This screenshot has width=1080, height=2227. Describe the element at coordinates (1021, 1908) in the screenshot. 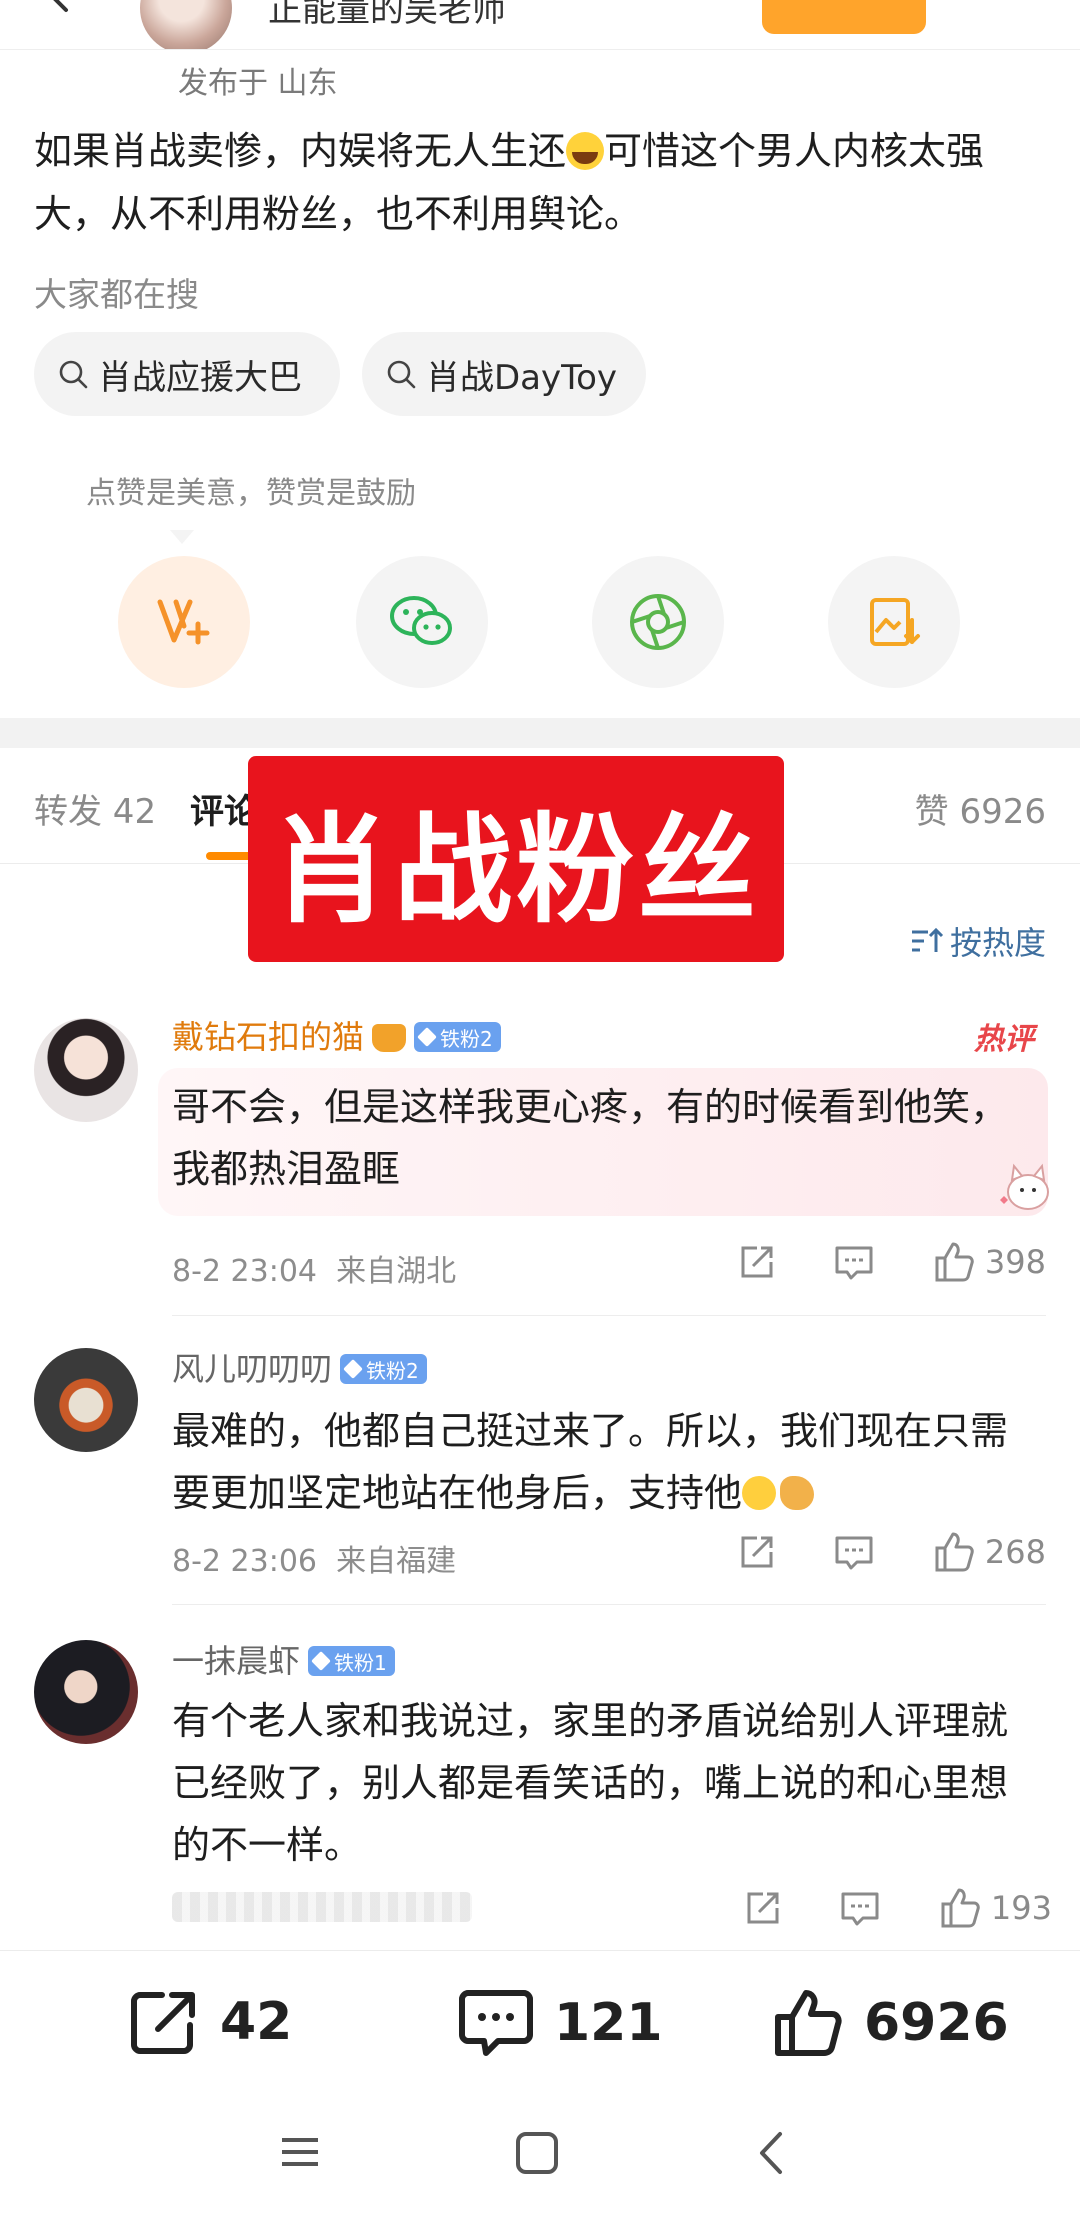

I see `comment-like-count: 193` at that location.